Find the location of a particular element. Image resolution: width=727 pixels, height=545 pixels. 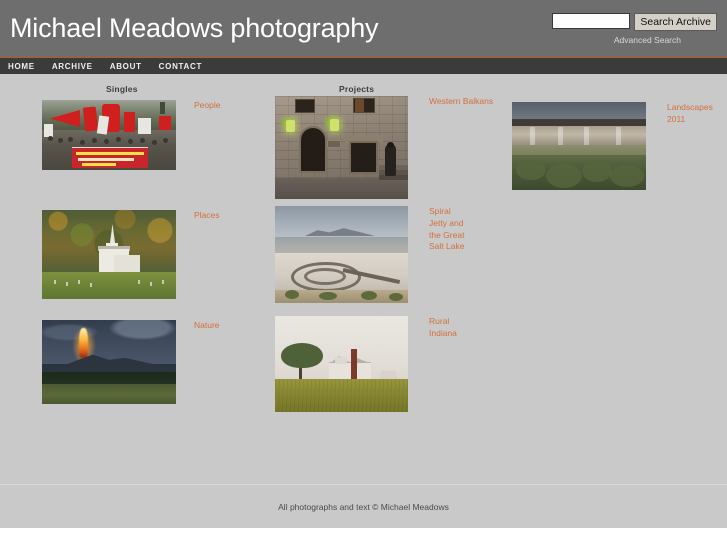

cell-rural-indiana: Rural Indiana is located at coordinates (371, 364).